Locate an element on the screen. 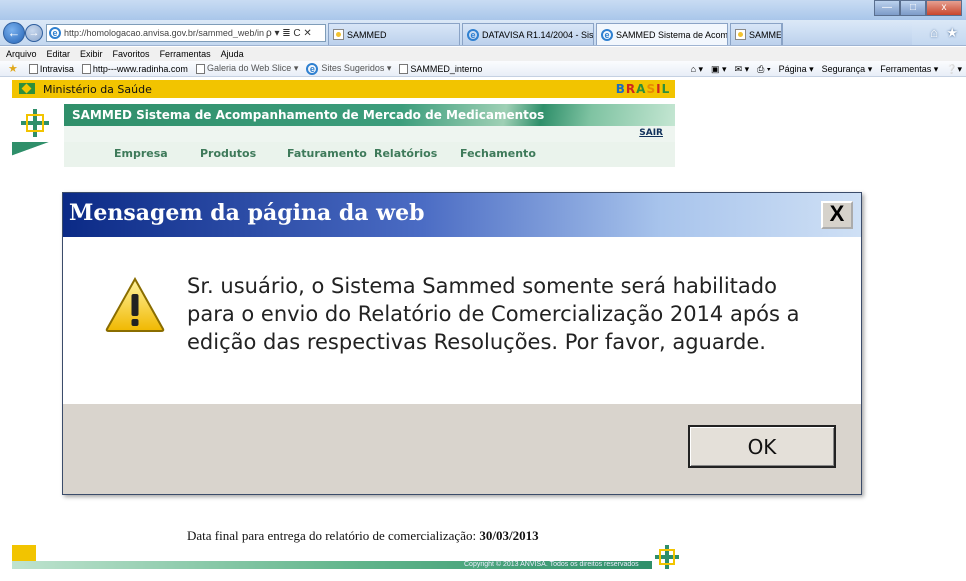  nav-fechamento: Fechamento is located at coordinates (498, 153).